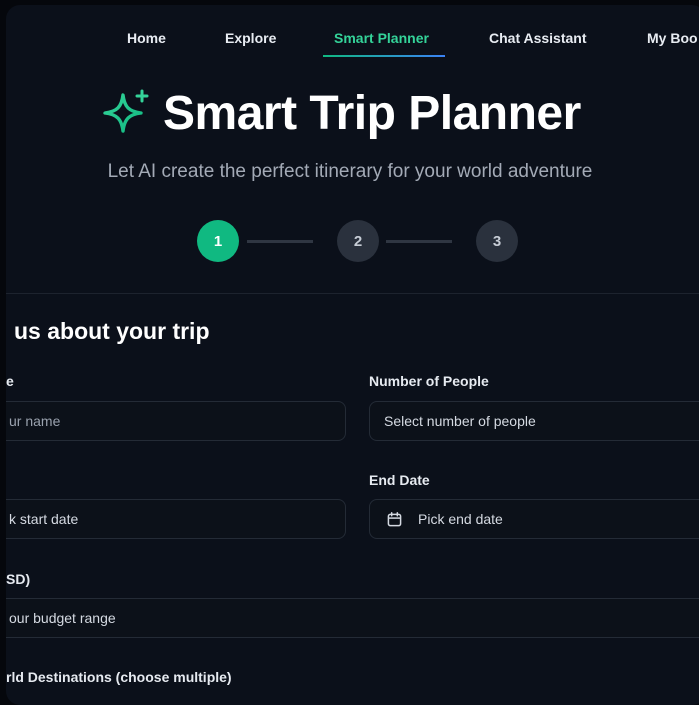 This screenshot has width=699, height=705. I want to click on destinations-label: rld Destinations (choose multiple), so click(119, 677).